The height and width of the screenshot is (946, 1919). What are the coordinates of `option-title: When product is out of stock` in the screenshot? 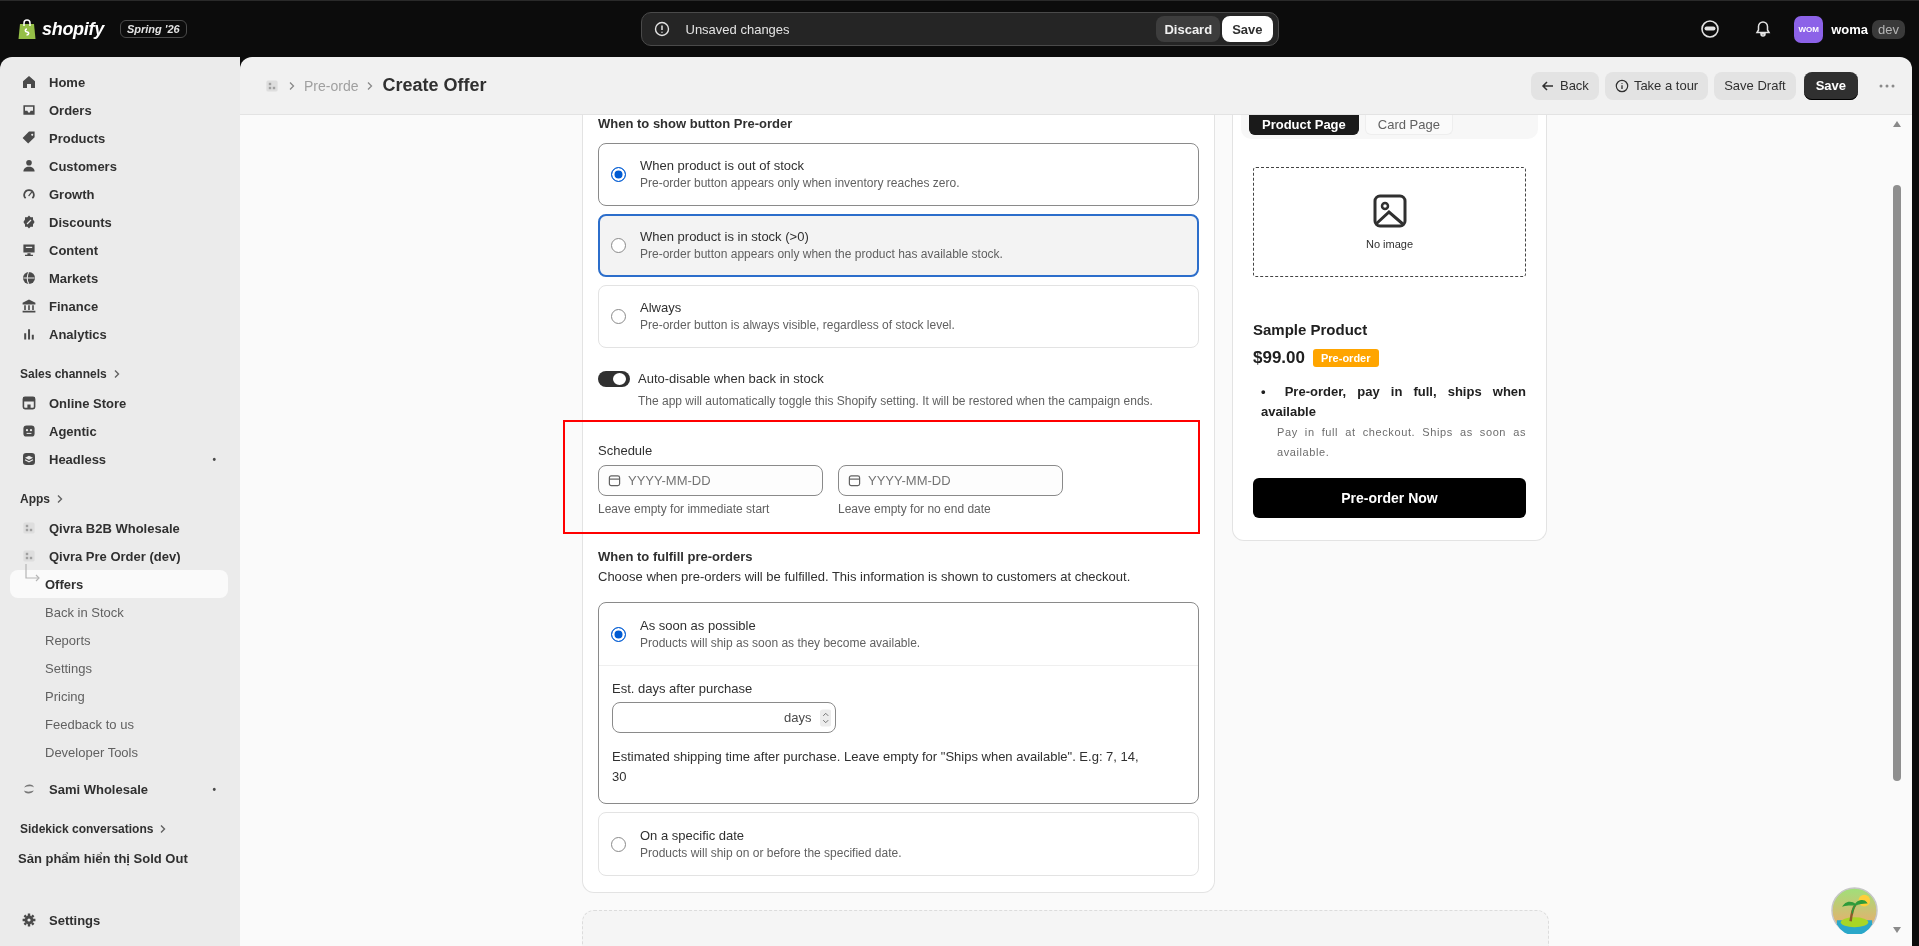 It's located at (723, 166).